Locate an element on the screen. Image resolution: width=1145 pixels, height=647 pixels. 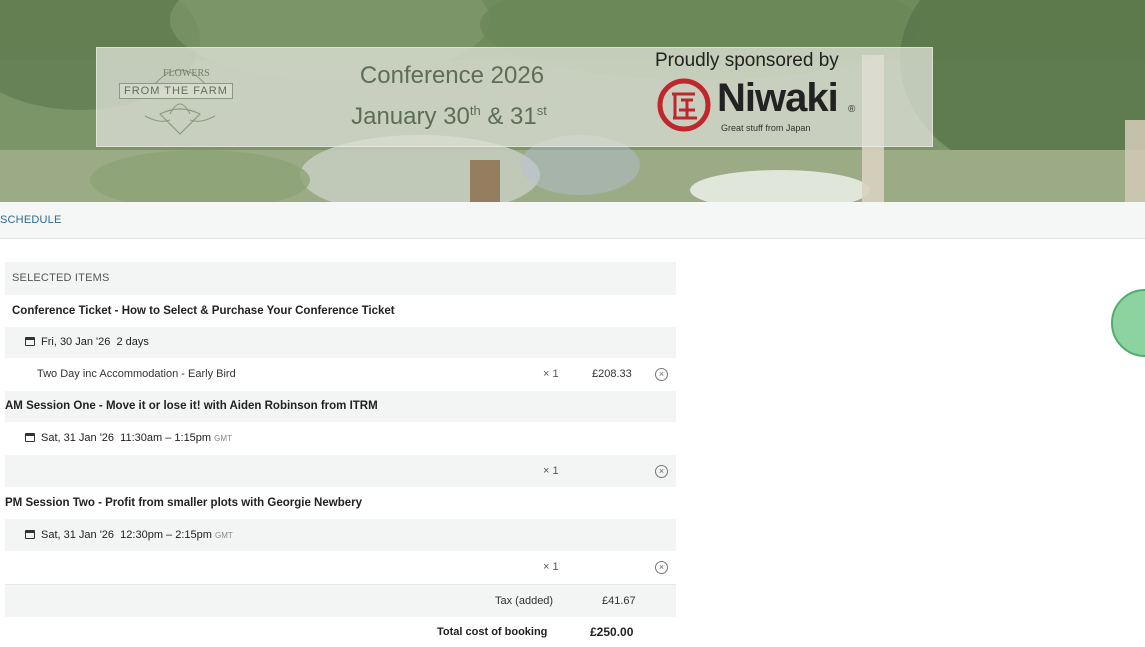
item-date: Sat, 31 Jan '26 12:30pm – 2:15pm GMT is located at coordinates (129, 535).